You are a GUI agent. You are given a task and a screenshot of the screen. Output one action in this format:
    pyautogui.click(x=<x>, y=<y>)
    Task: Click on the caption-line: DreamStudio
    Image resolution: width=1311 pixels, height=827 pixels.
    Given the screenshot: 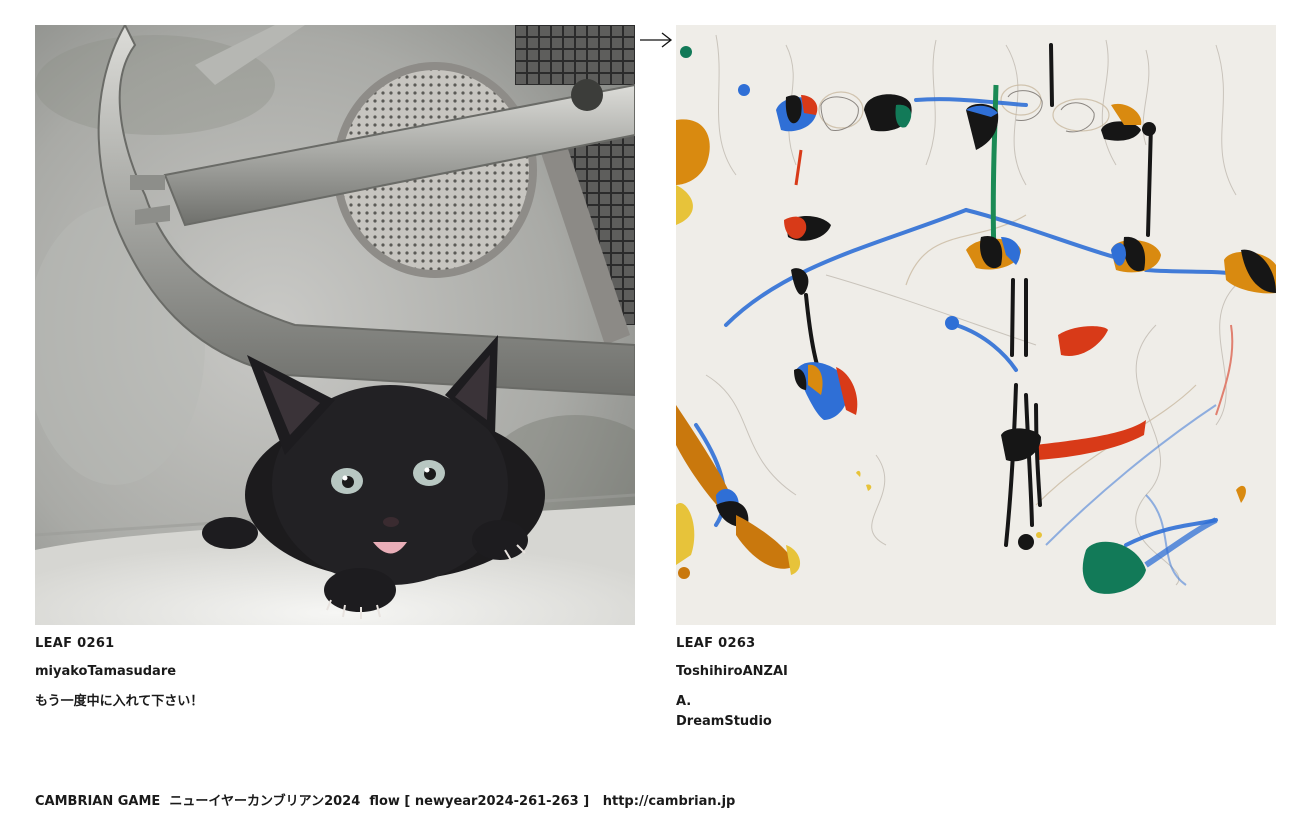 What is the action you would take?
    pyautogui.click(x=724, y=721)
    